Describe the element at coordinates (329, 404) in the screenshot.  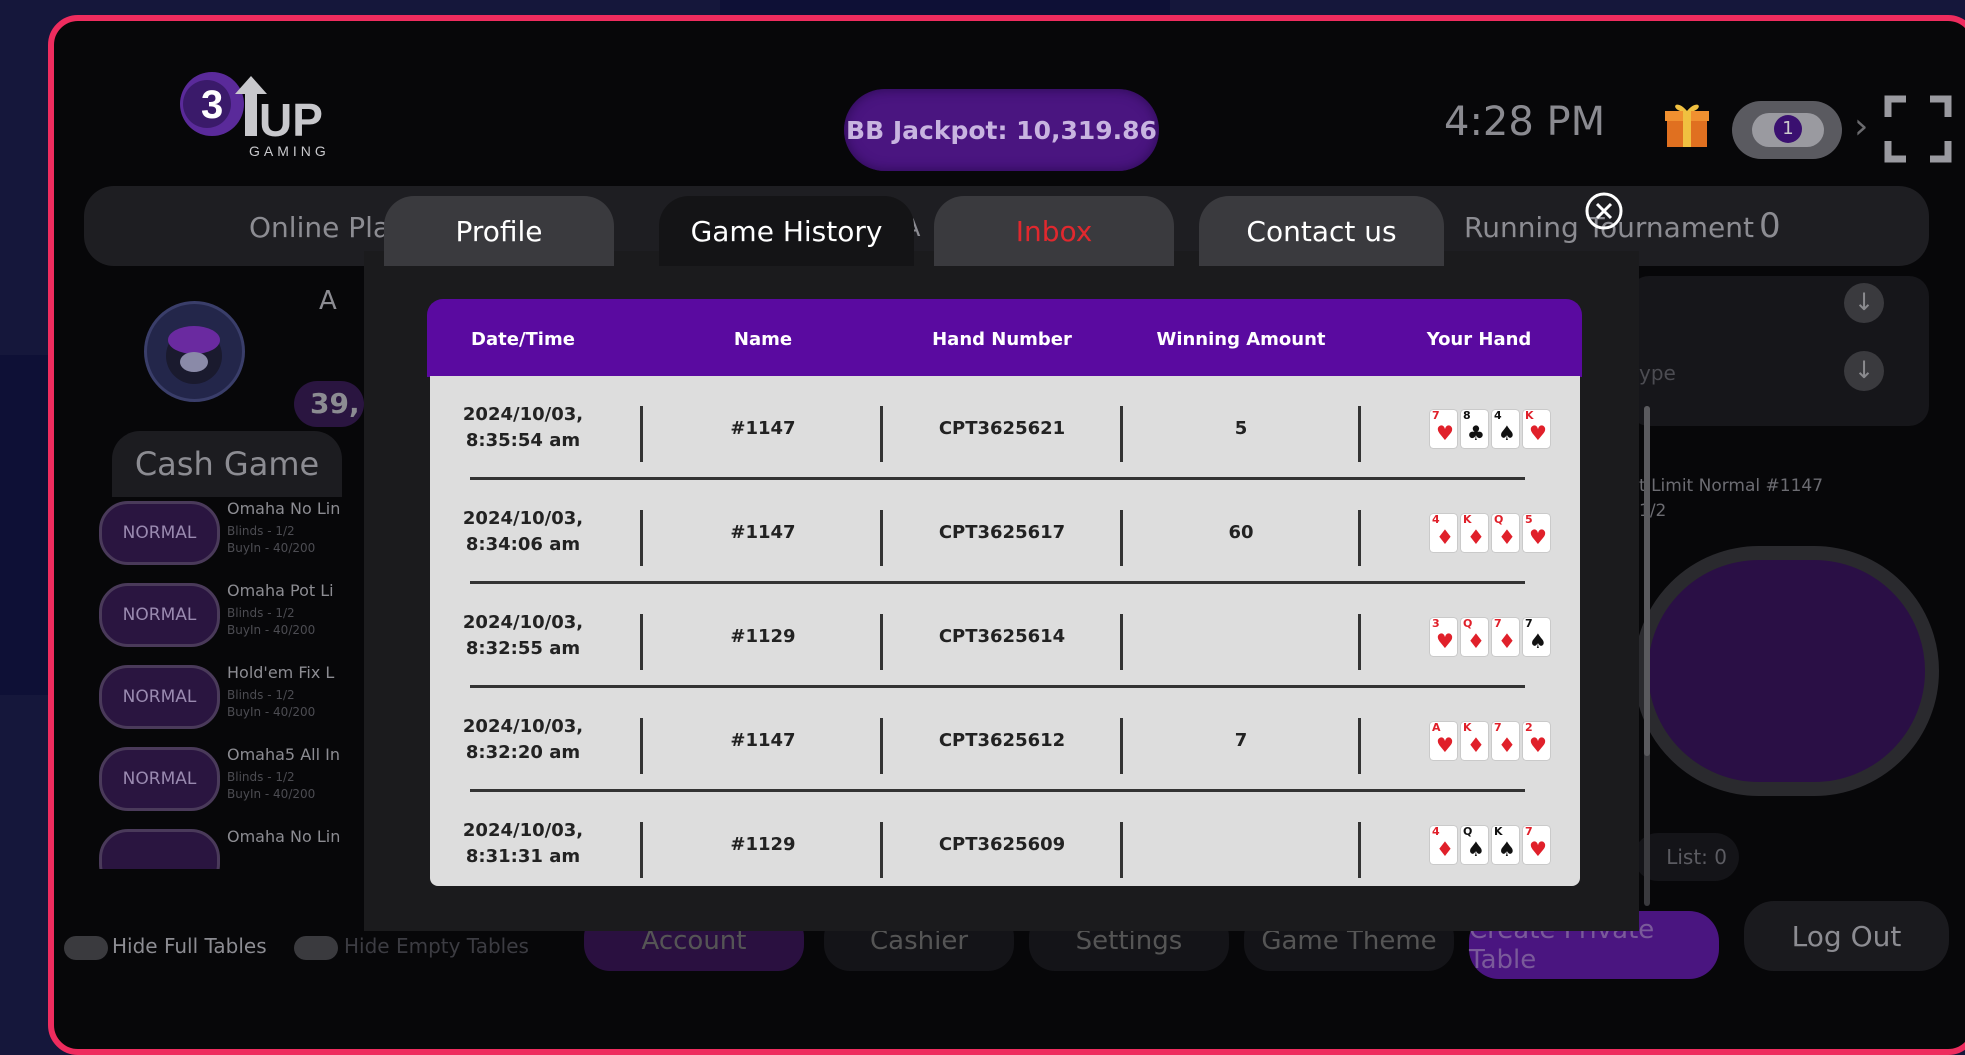
I see `balance-pill: 39,` at that location.